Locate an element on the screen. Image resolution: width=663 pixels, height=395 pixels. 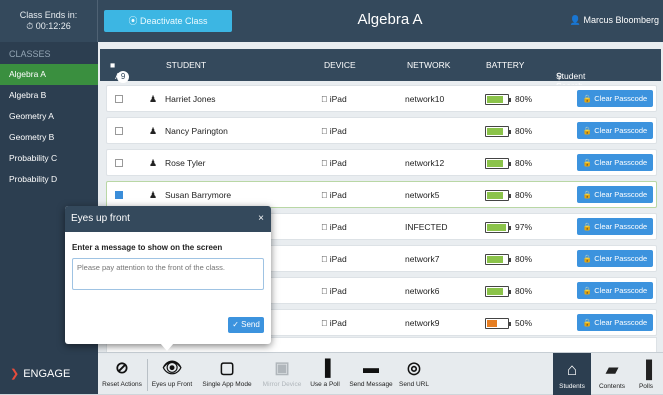
use-a-poll-label: Use a Poll is located at coordinates (325, 384).